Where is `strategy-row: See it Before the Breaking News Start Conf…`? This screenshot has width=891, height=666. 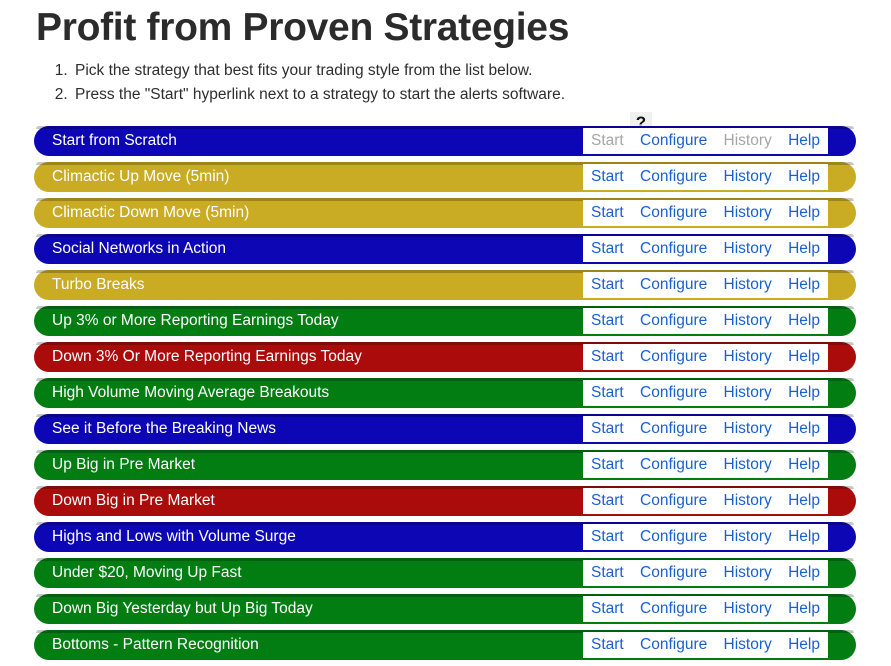 strategy-row: See it Before the Breaking News Start Conf… is located at coordinates (445, 429).